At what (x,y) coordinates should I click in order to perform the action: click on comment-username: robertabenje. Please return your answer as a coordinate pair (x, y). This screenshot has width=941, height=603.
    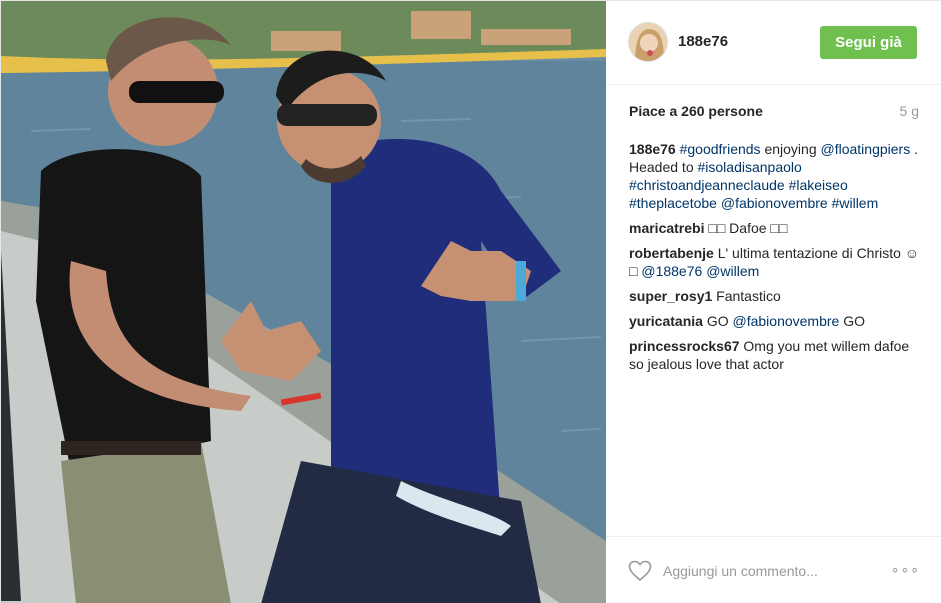
    Looking at the image, I should click on (671, 253).